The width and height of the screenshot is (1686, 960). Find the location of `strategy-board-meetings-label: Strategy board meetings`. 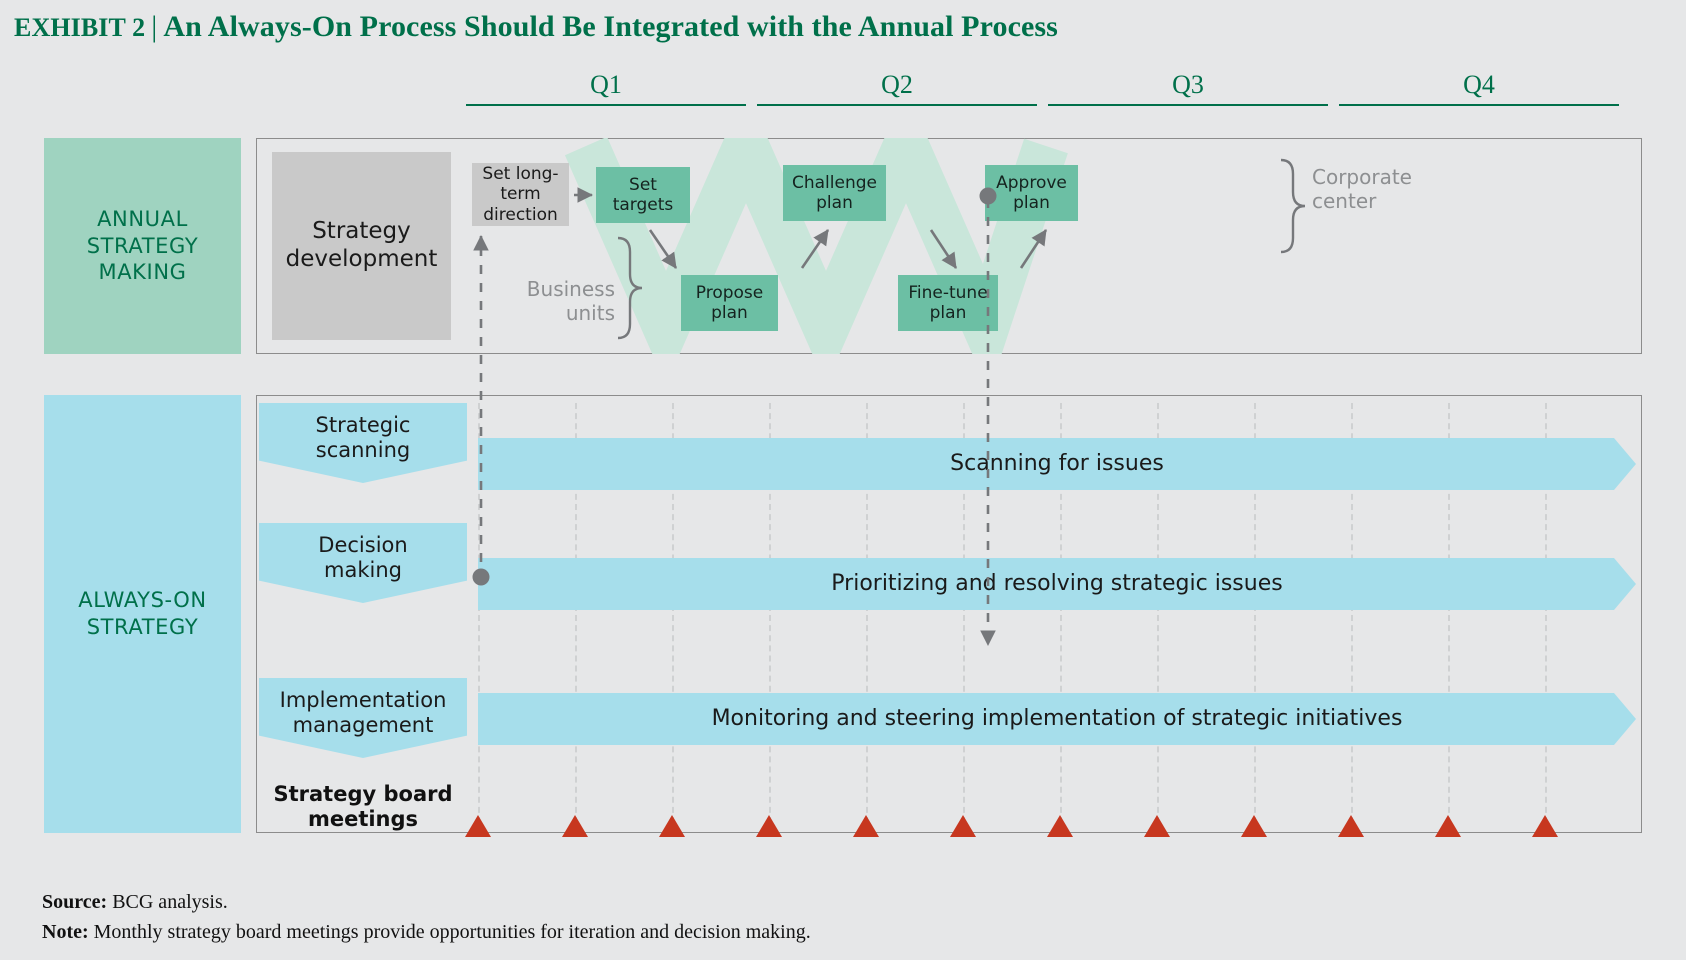

strategy-board-meetings-label: Strategy board meetings is located at coordinates (363, 807).